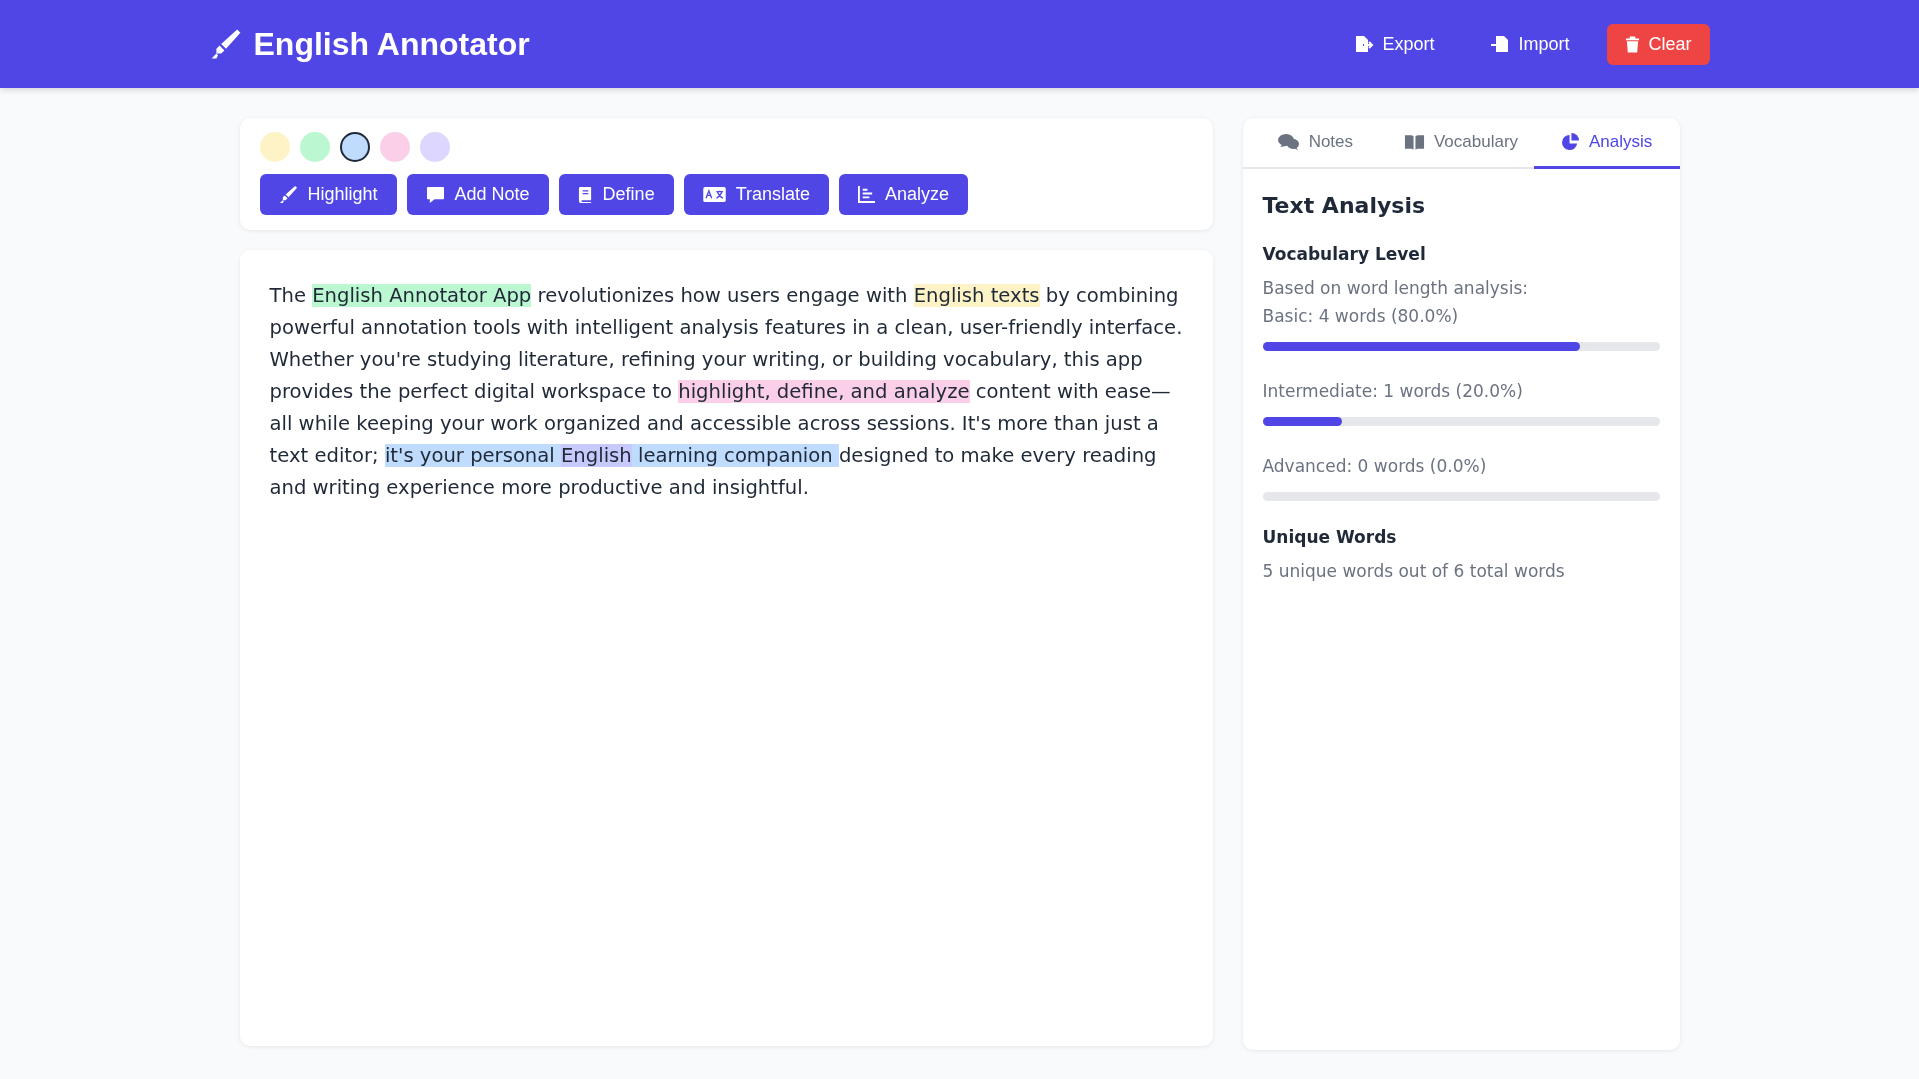  What do you see at coordinates (585, 194) in the screenshot?
I see `book-icon` at bounding box center [585, 194].